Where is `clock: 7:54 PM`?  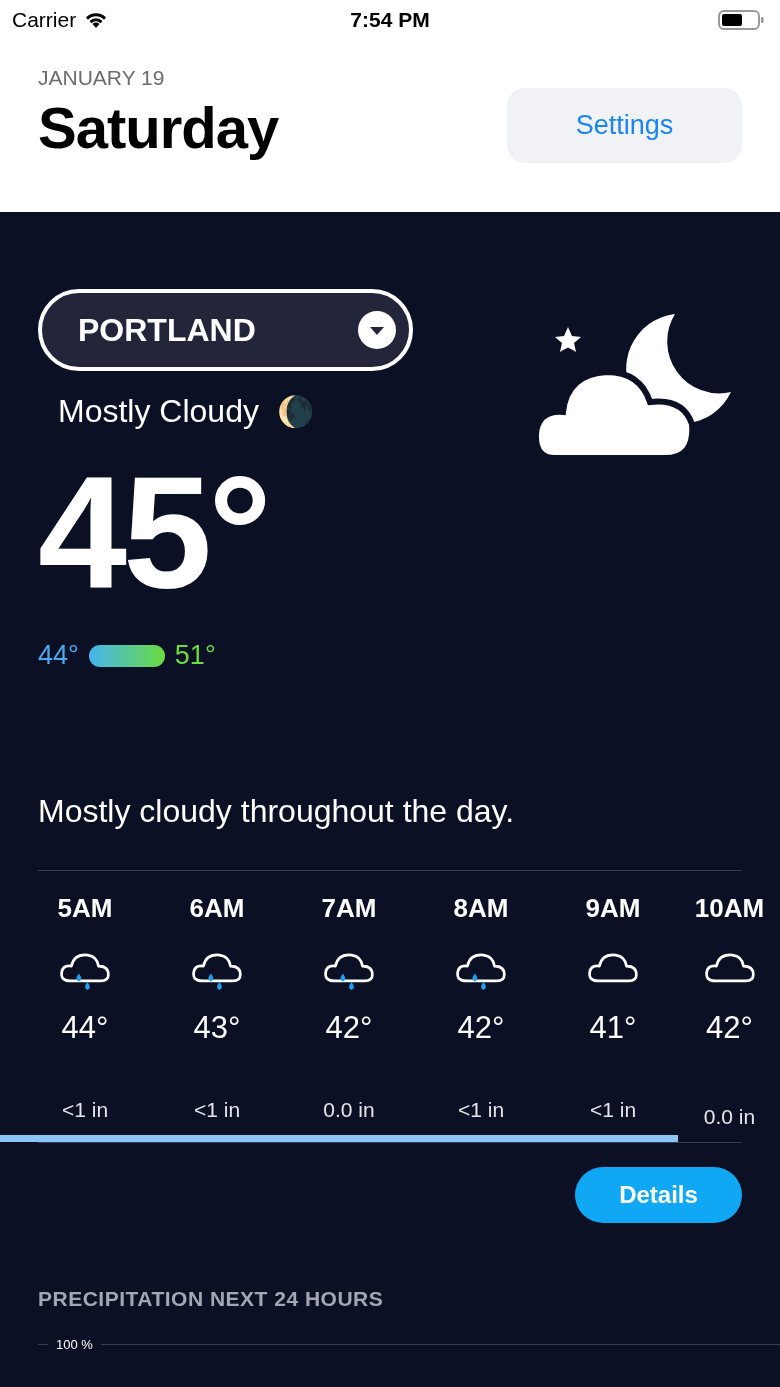 clock: 7:54 PM is located at coordinates (390, 20).